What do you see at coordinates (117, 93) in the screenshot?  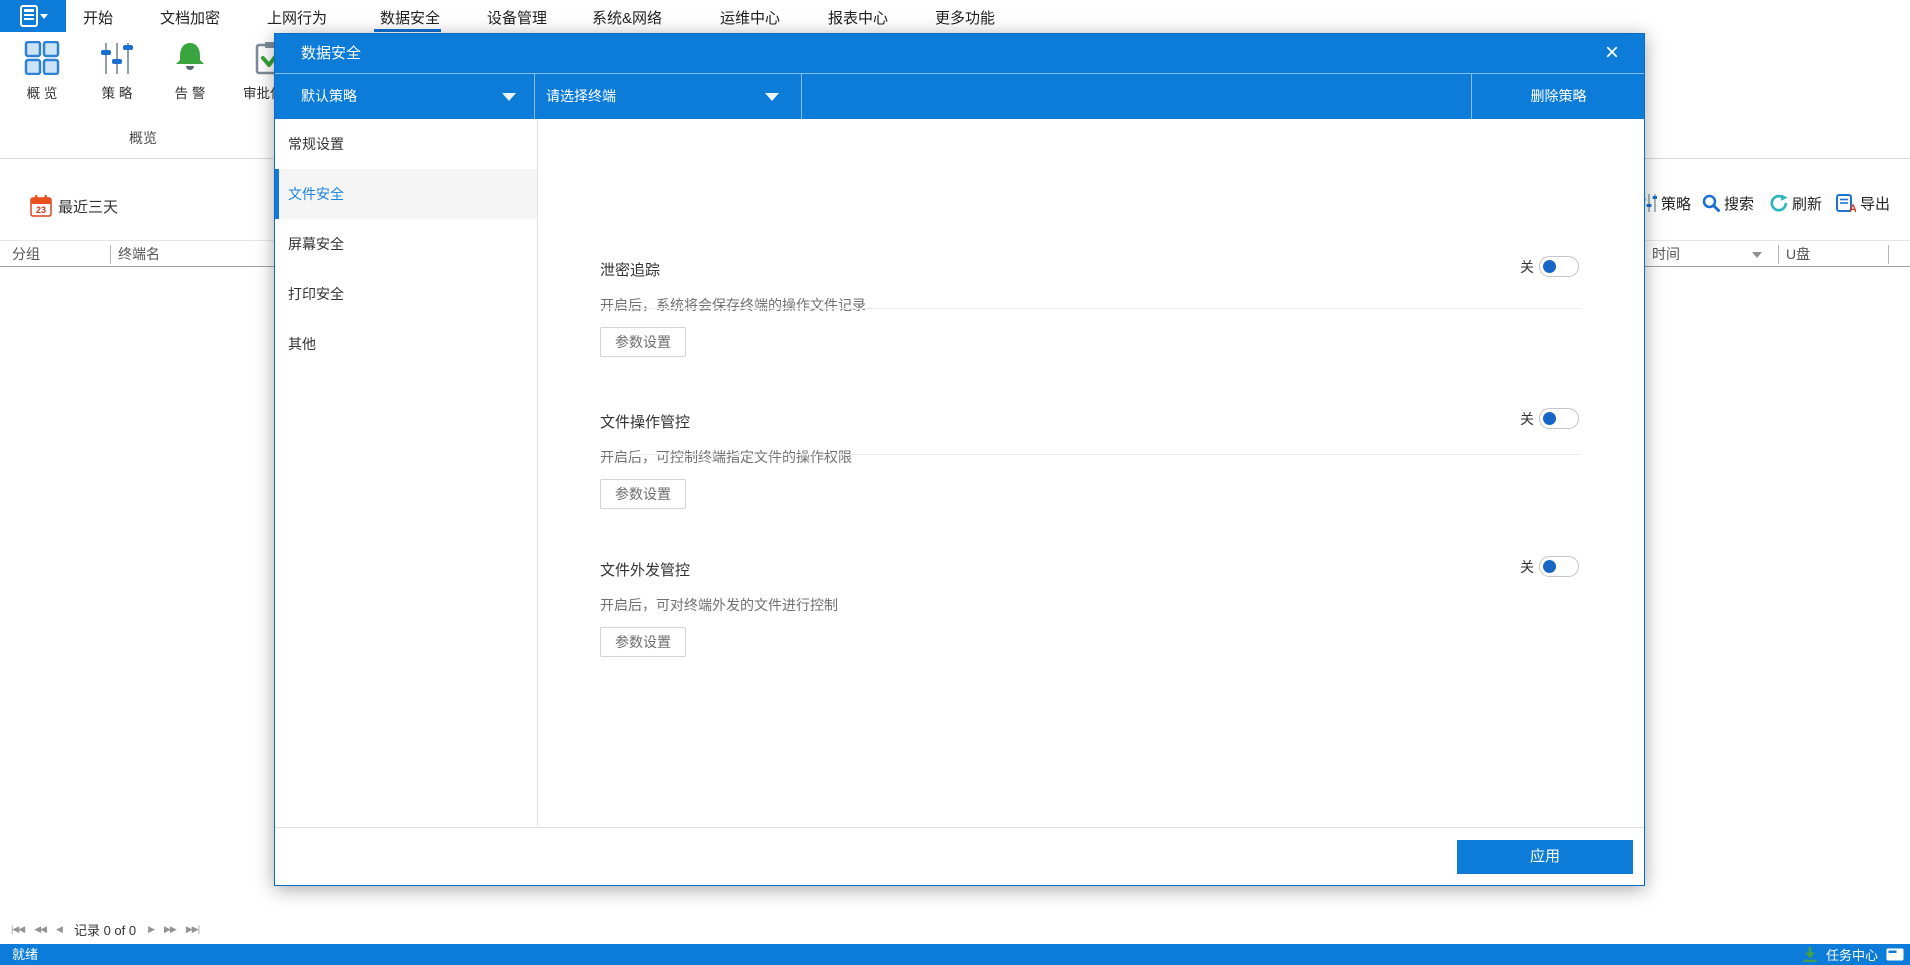 I see `ribbon-policy-label: 策 略` at bounding box center [117, 93].